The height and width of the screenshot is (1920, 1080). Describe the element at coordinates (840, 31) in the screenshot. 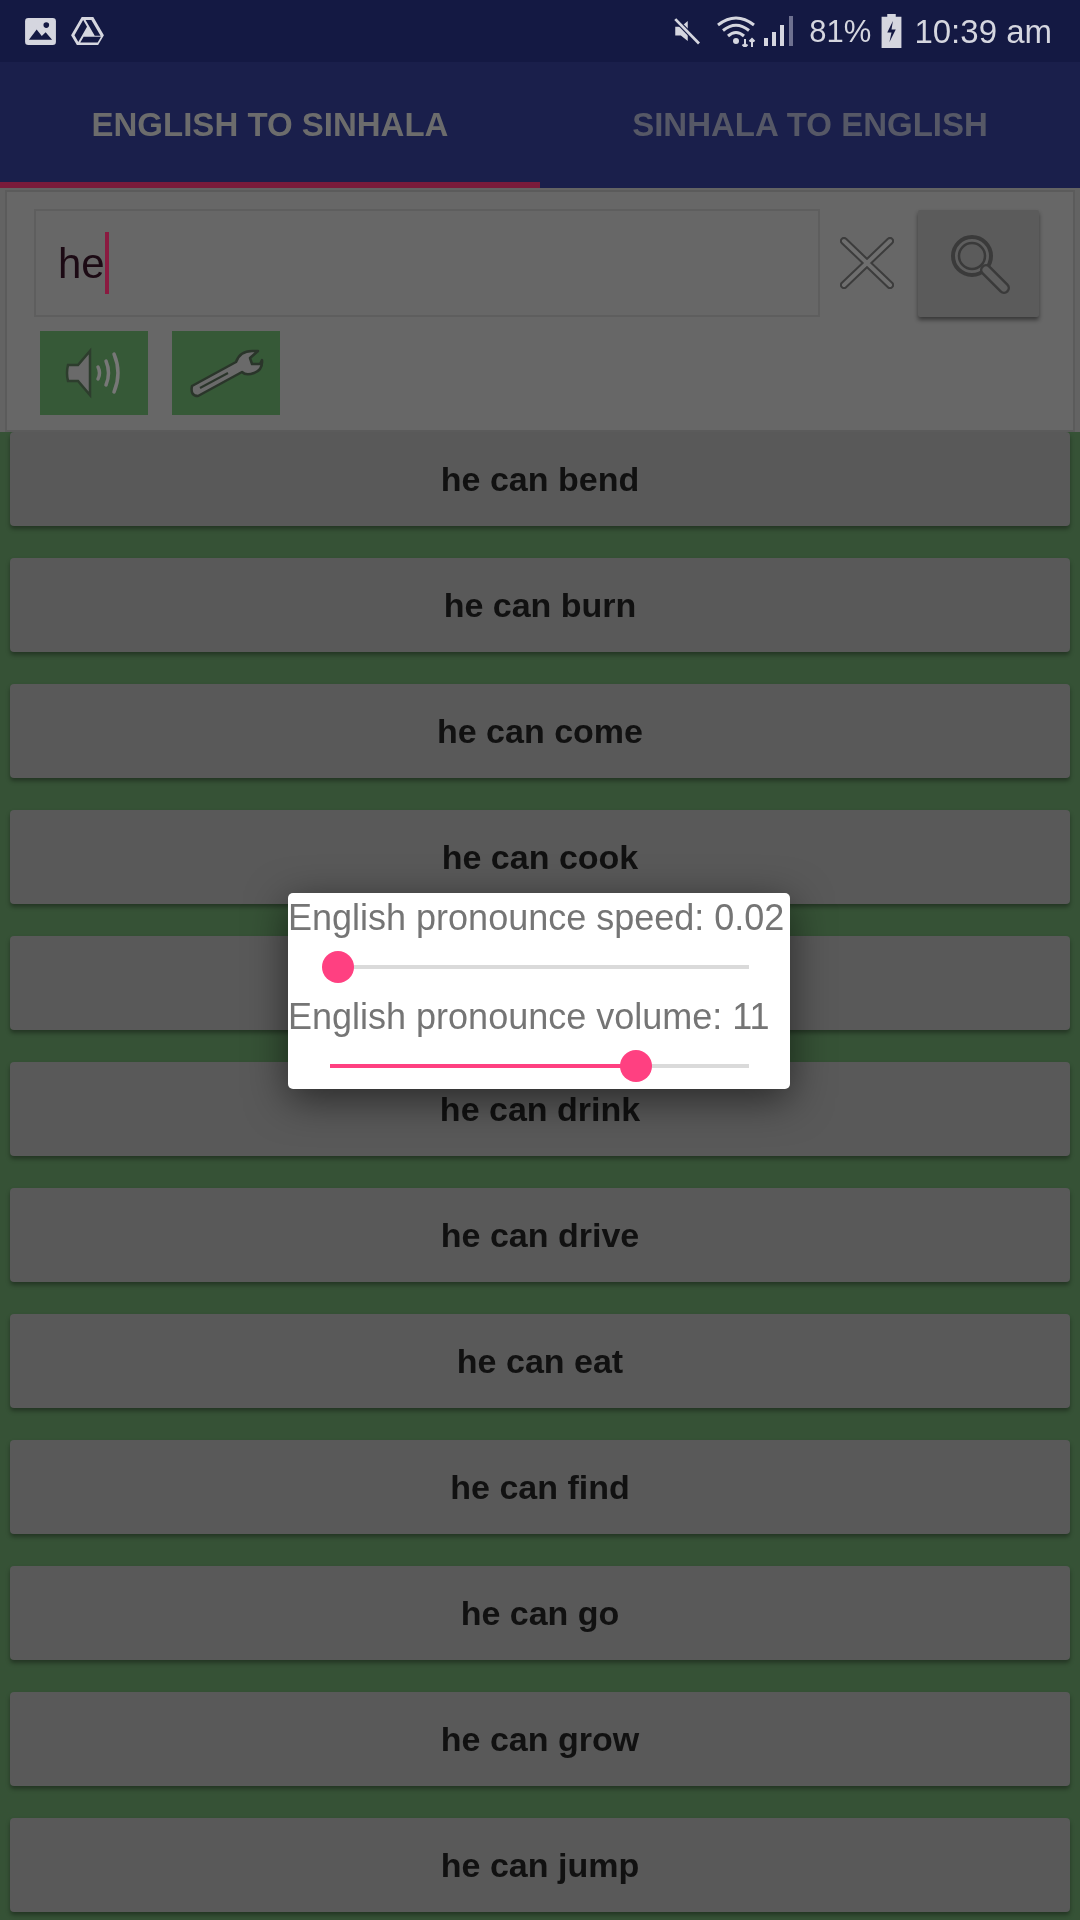

I see `battery-percent: 81%` at that location.